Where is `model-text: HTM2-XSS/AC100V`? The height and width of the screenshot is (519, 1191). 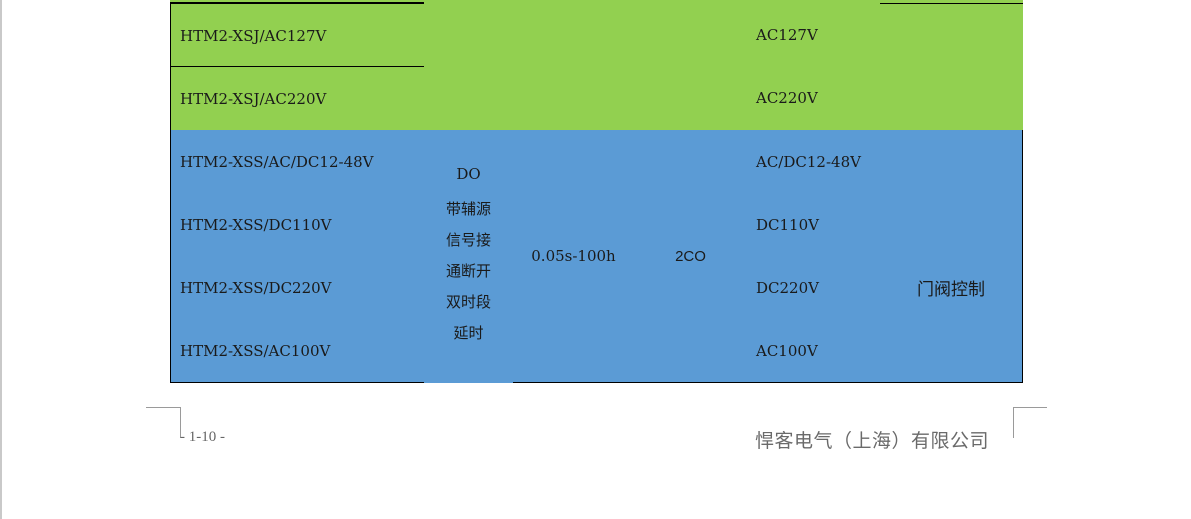 model-text: HTM2-XSS/AC100V is located at coordinates (255, 351).